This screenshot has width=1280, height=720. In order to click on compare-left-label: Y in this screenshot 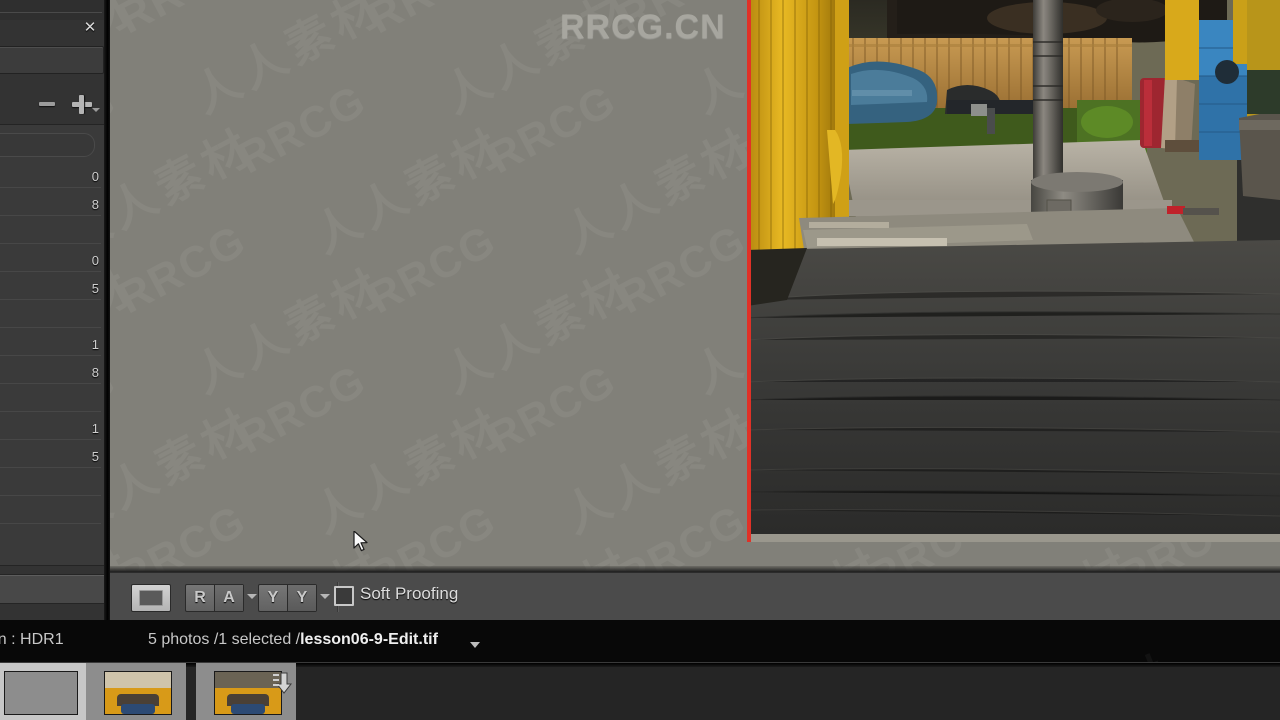, I will do `click(273, 597)`.